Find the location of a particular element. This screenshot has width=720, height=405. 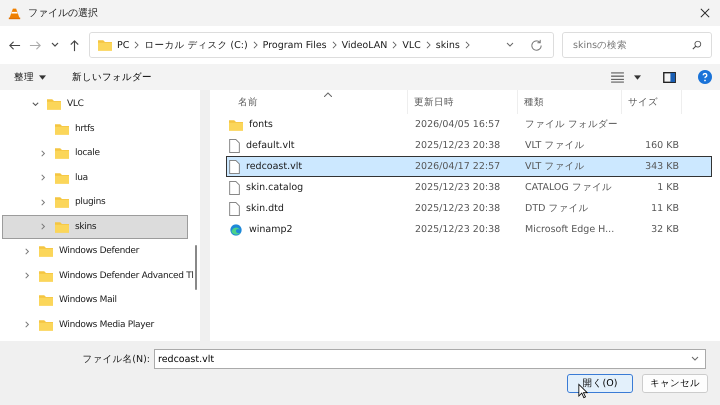

column-header: サイズ is located at coordinates (652, 102).